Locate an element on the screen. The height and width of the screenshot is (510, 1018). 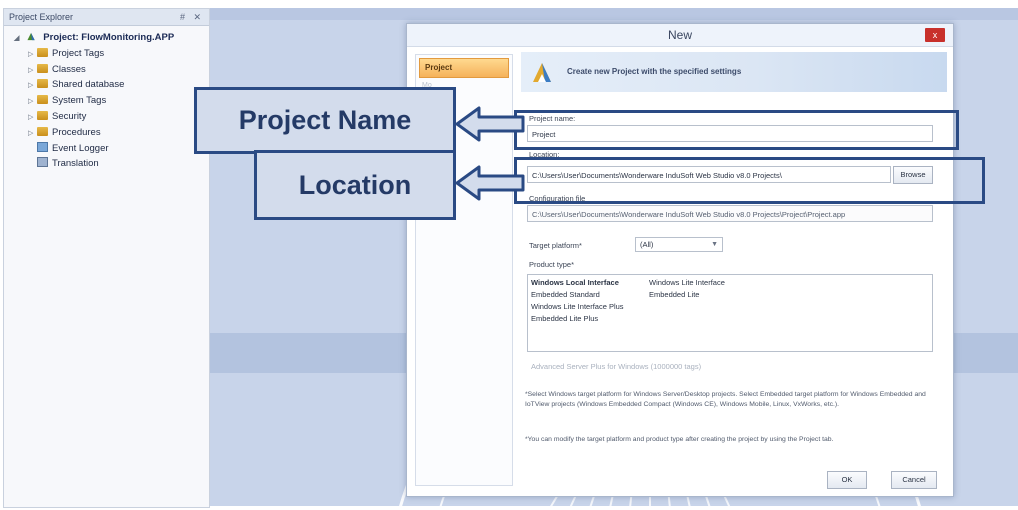
tree-item-system-tags: ▷ System Tags is located at coordinates (106, 101).